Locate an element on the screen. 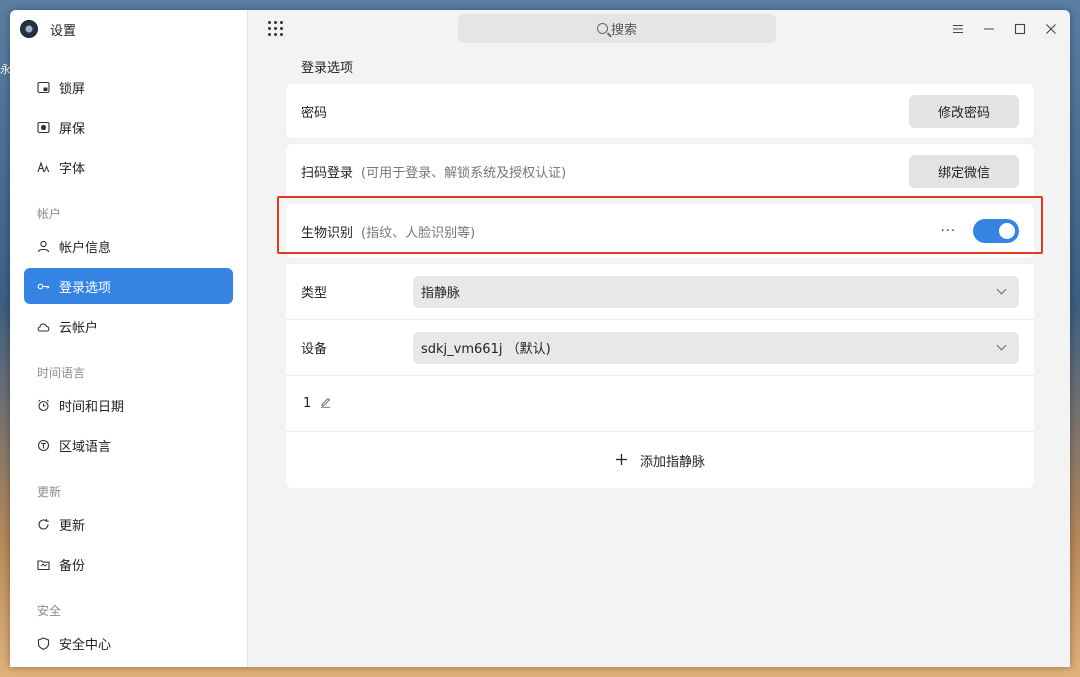 Image resolution: width=1080 pixels, height=677 pixels. sidebar-item-font: 字体 is located at coordinates (128, 167).